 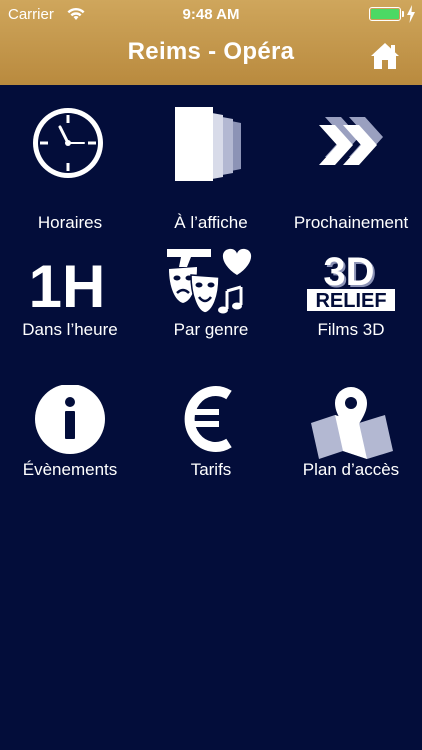 What do you see at coordinates (348, 272) in the screenshot?
I see `svg-text: 3D` at bounding box center [348, 272].